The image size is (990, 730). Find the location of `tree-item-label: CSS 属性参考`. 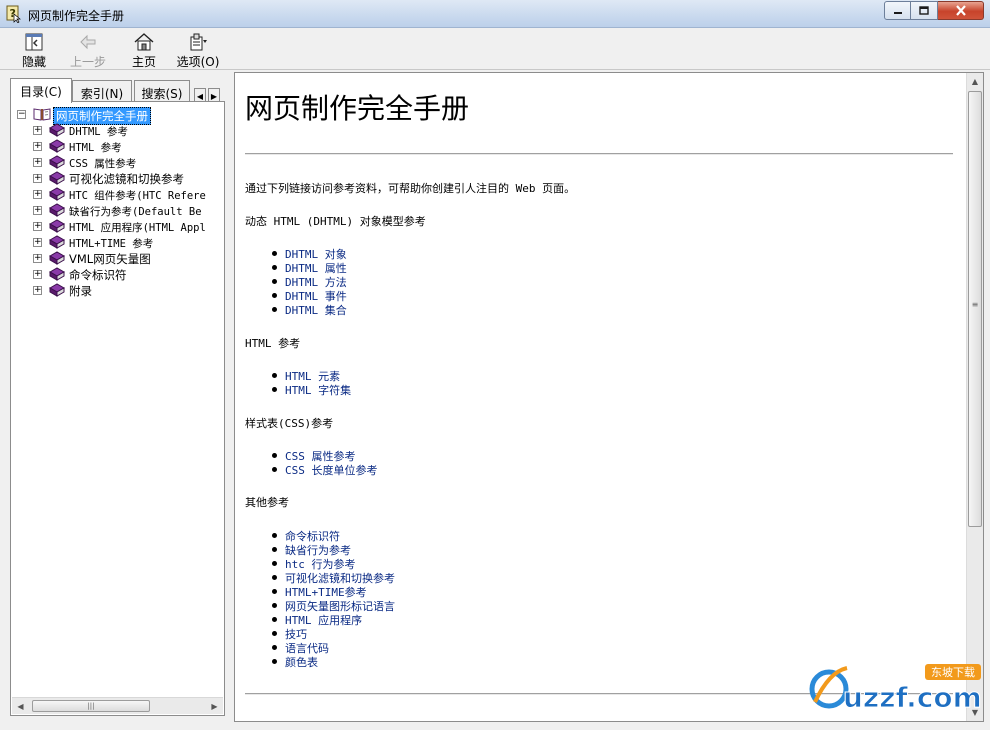

tree-item-label: CSS 属性参考 is located at coordinates (103, 164).